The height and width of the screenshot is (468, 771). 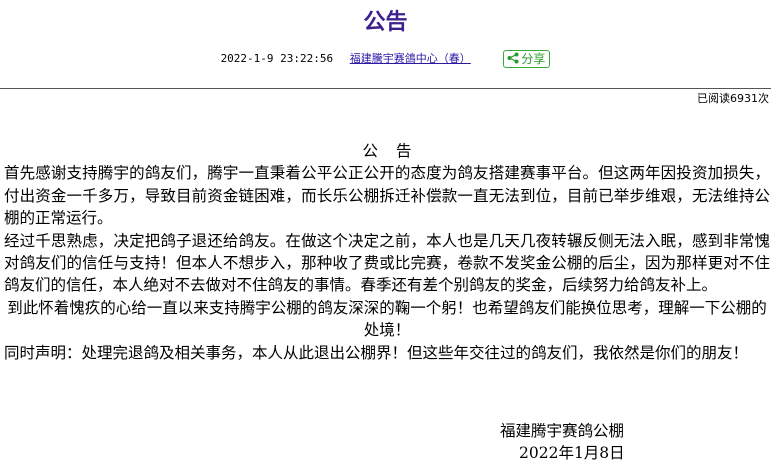 I want to click on page-title: 公告, so click(x=385, y=22).